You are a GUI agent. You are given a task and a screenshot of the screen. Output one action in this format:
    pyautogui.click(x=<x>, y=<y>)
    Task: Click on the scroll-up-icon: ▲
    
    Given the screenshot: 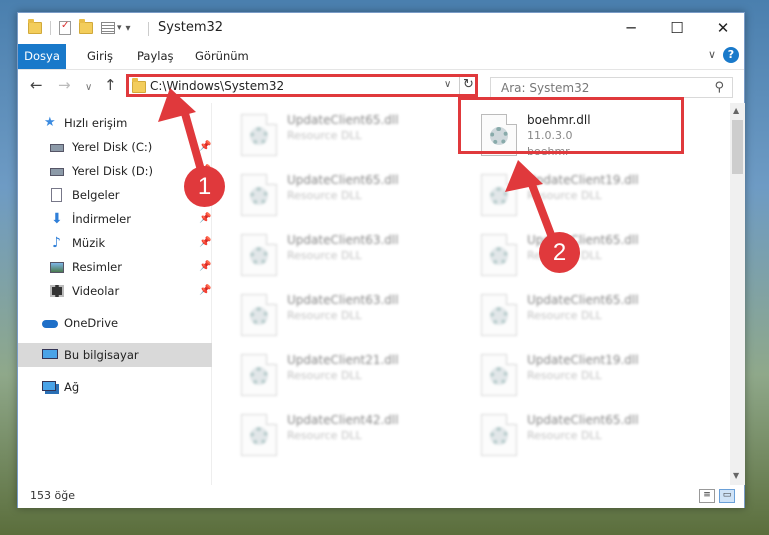 What is the action you would take?
    pyautogui.click(x=736, y=110)
    